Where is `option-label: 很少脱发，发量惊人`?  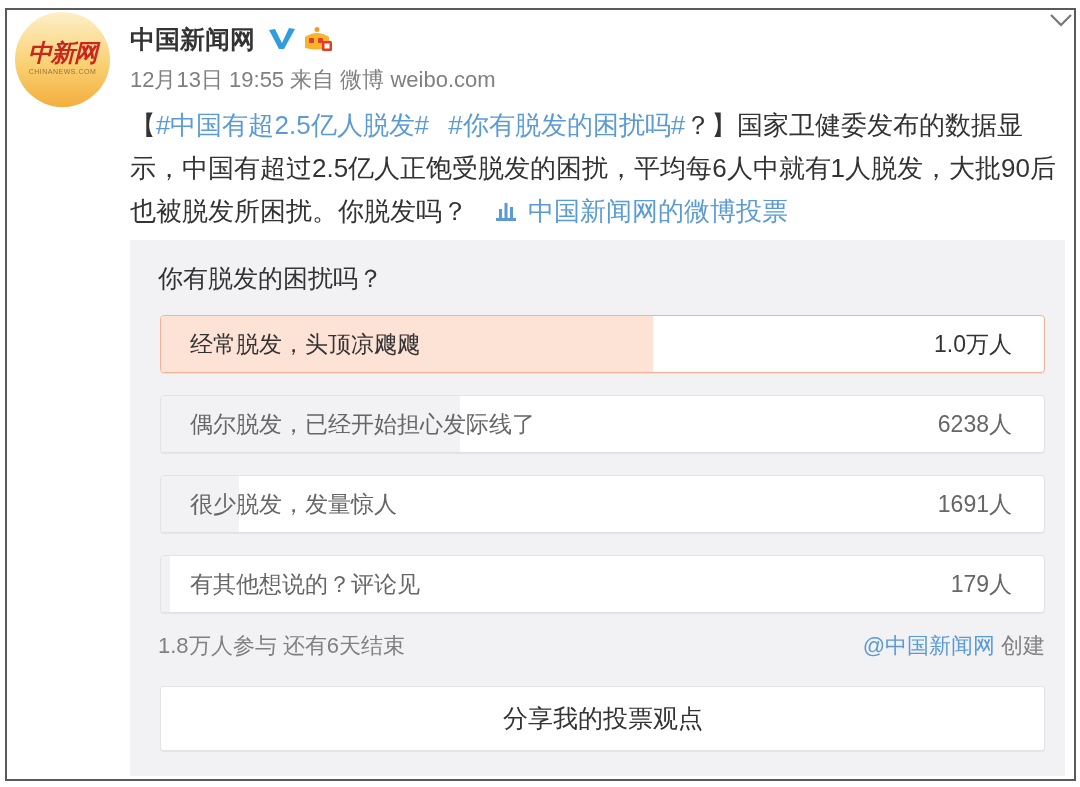
option-label: 很少脱发，发量惊人 is located at coordinates (293, 504).